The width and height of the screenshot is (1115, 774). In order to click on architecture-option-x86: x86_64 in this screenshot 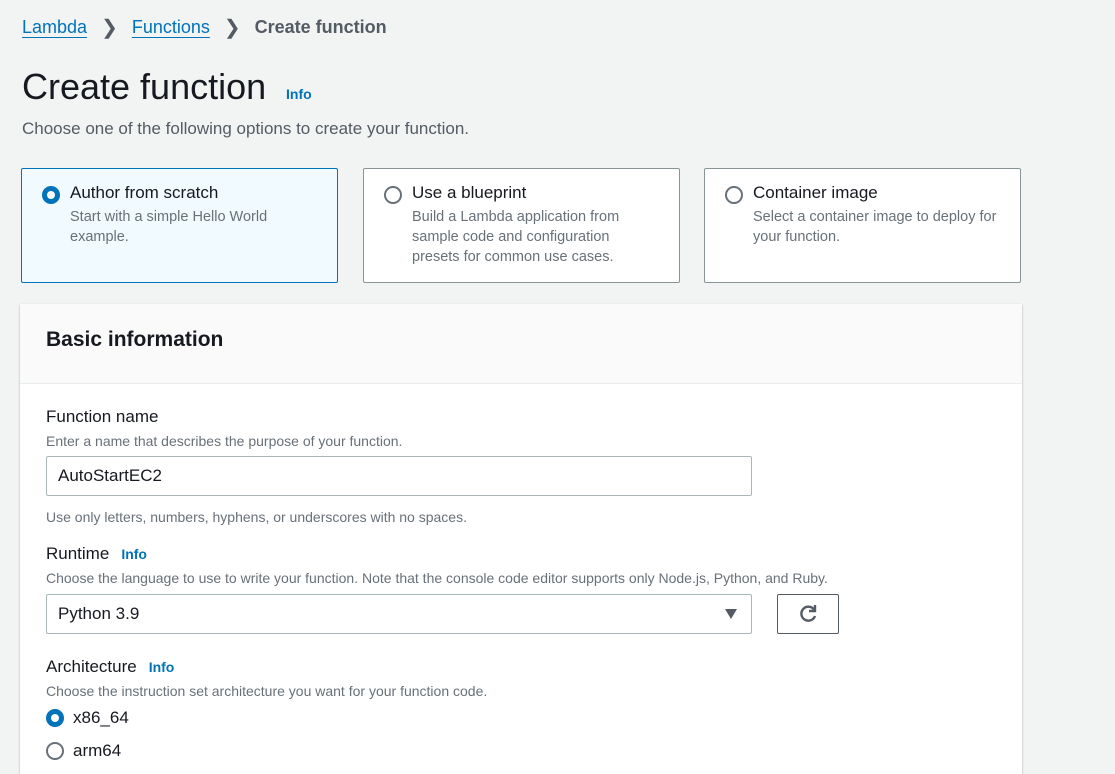, I will do `click(87, 718)`.